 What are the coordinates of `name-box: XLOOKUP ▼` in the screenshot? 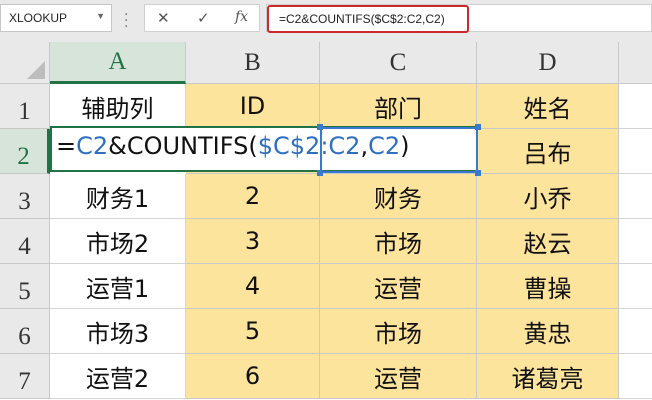 It's located at (56, 18).